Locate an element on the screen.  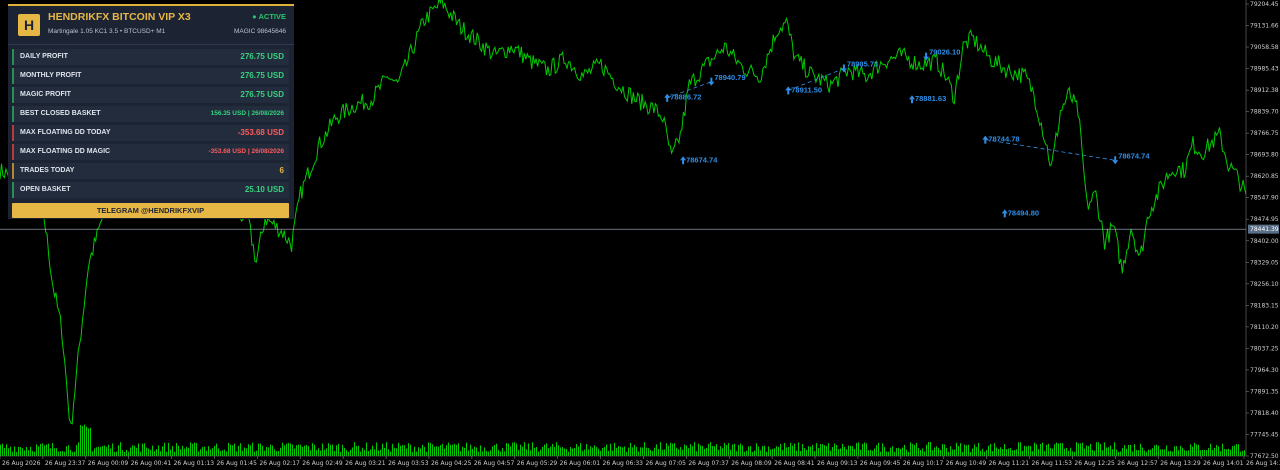
price-tick-label: 78183.15 is located at coordinates (1264, 305).